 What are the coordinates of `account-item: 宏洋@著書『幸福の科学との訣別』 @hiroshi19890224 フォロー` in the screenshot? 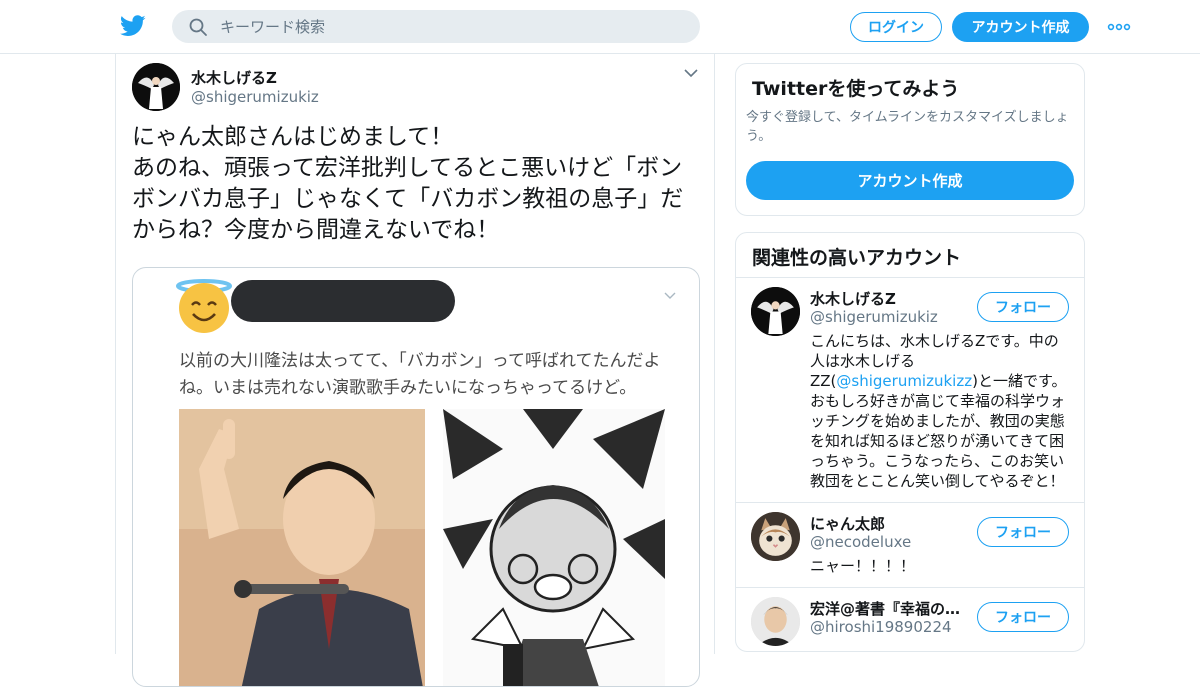 It's located at (910, 619).